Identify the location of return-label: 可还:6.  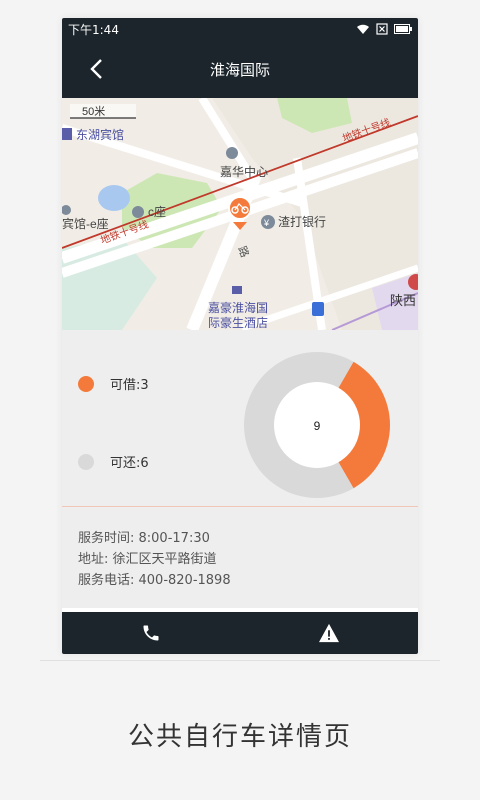
(129, 463).